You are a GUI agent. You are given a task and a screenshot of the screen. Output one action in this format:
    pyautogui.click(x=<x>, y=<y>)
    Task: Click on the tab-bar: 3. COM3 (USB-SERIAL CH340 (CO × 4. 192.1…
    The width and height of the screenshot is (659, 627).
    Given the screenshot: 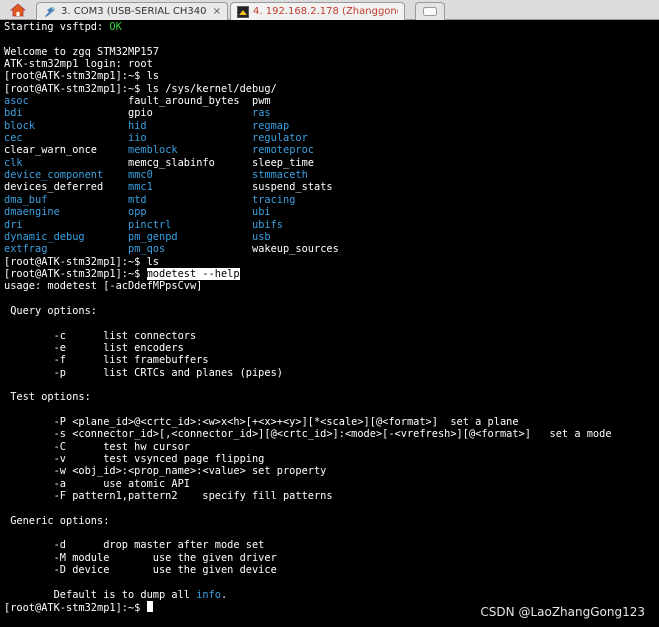 What is the action you would take?
    pyautogui.click(x=329, y=10)
    